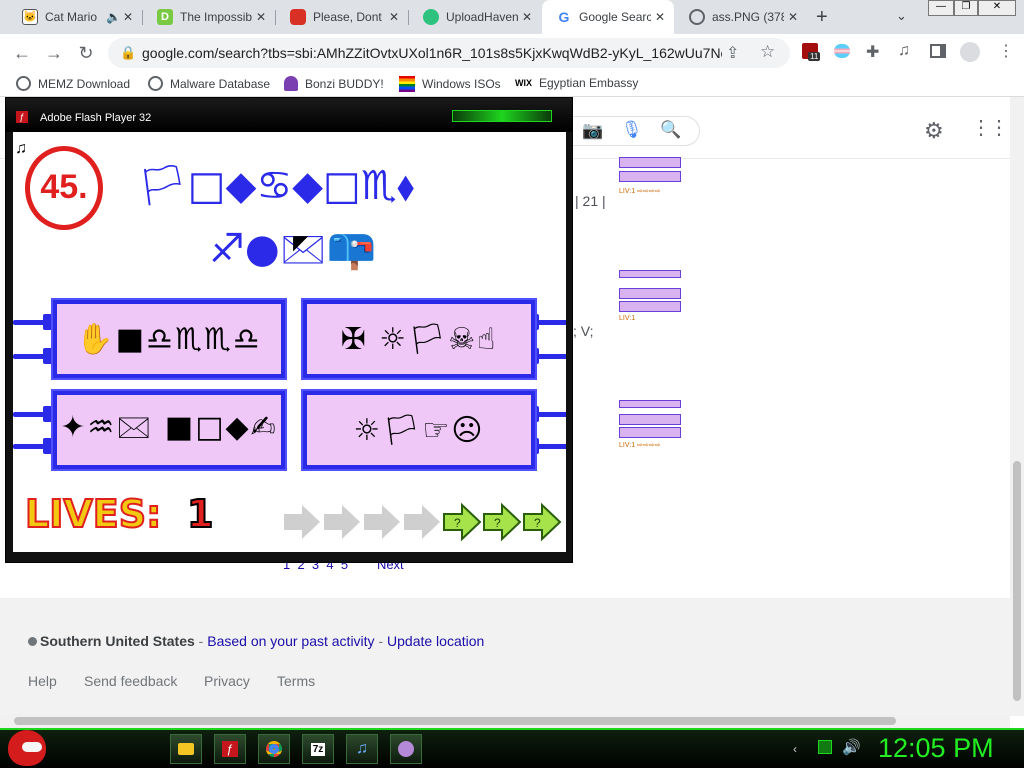 The width and height of the screenshot is (1024, 768). Describe the element at coordinates (966, 8) in the screenshot. I see `maximize-button: ❐` at that location.